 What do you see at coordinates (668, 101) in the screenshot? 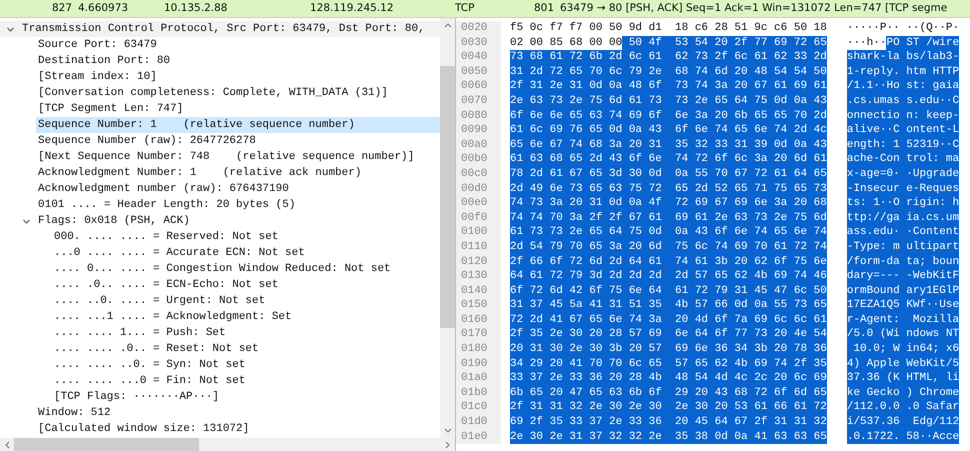
I see `hex-bytes: 2e 63 73 2e 75 6d 61 73 73 2e 65 64 75 0d 0a 43` at bounding box center [668, 101].